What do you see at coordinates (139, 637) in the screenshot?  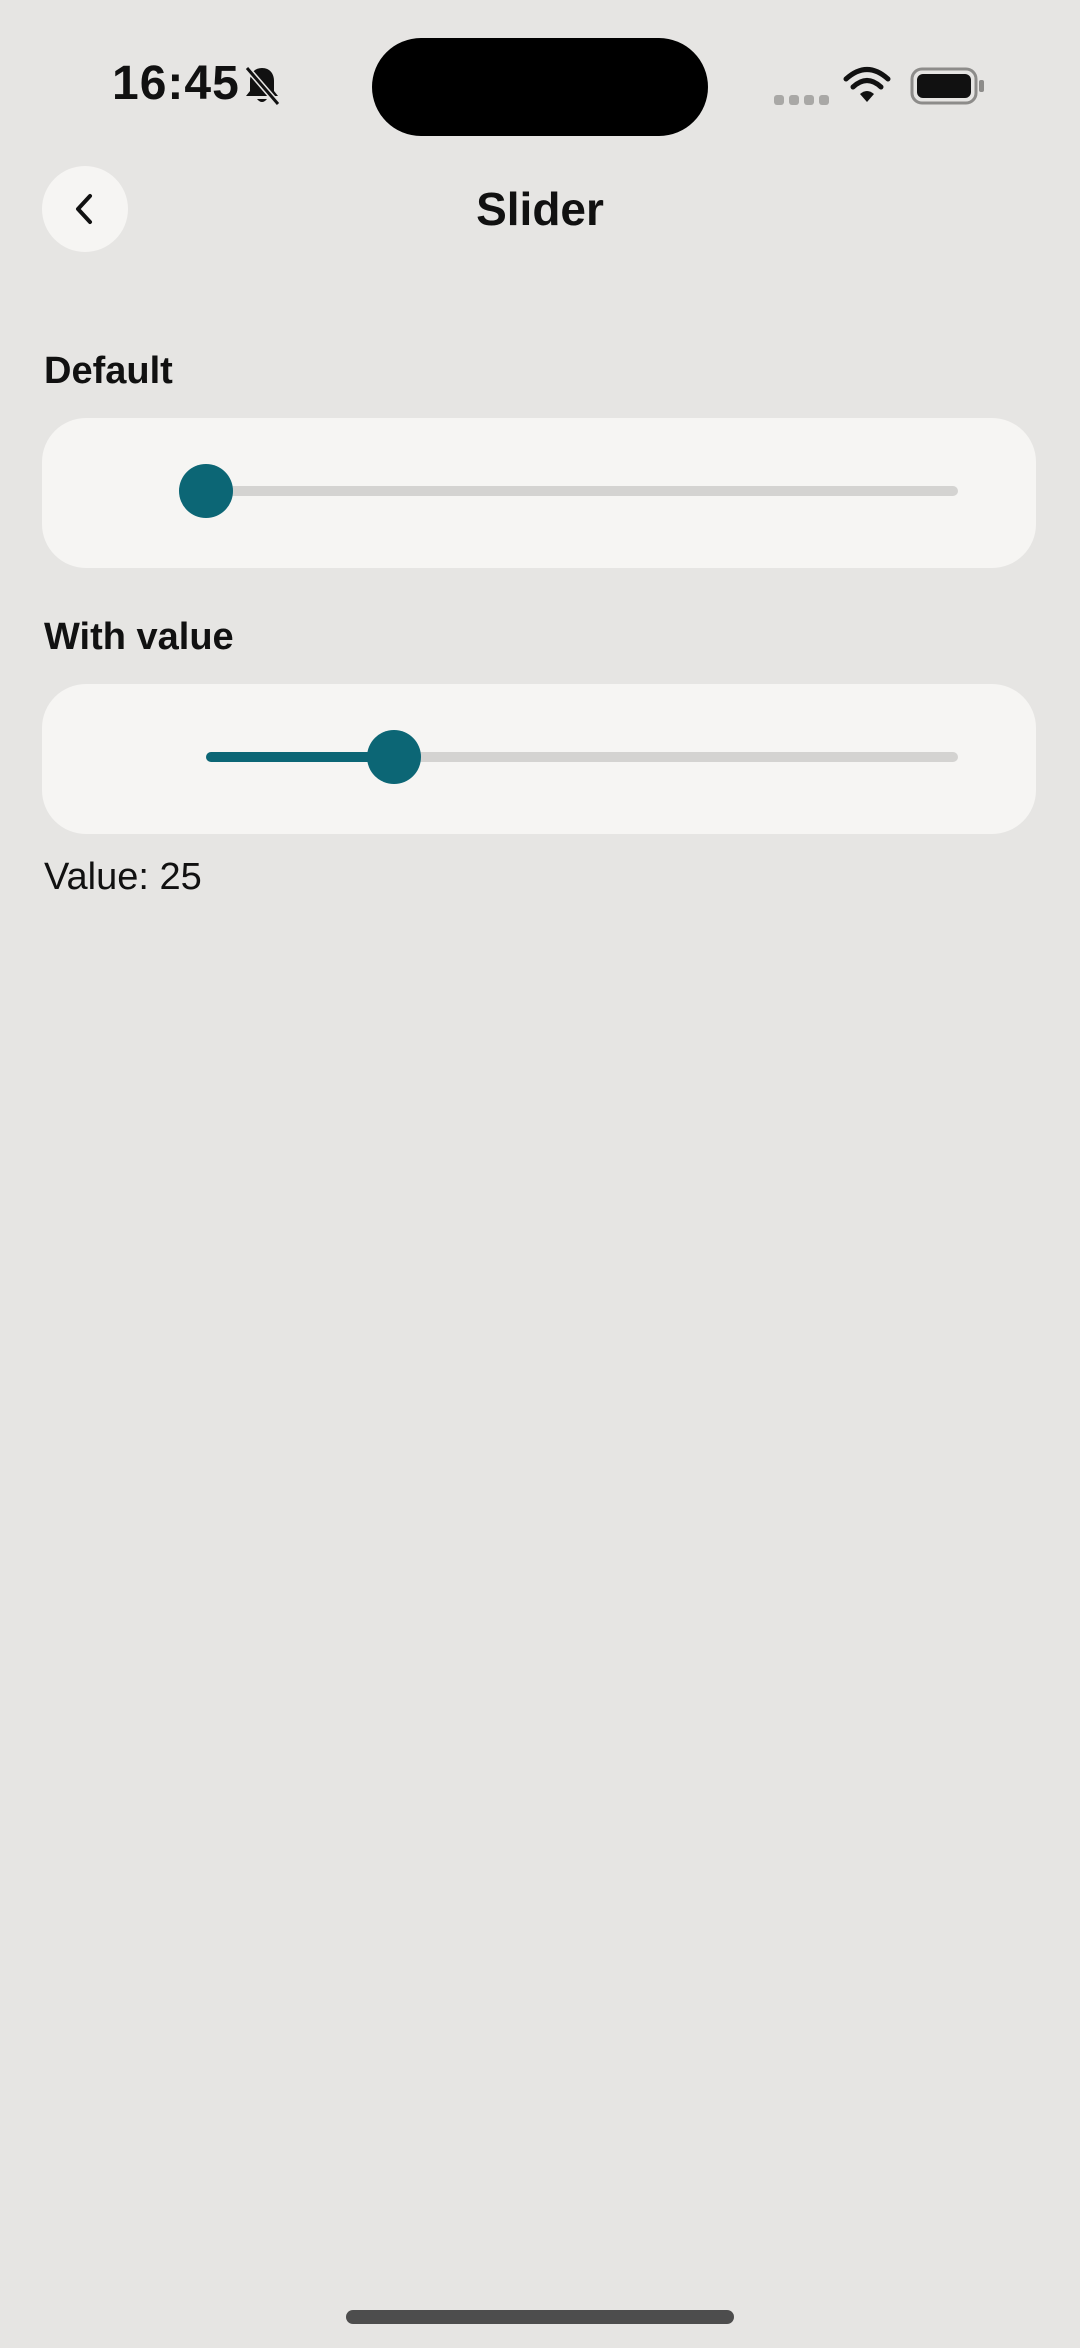 I see `section-label-with-value: With value` at bounding box center [139, 637].